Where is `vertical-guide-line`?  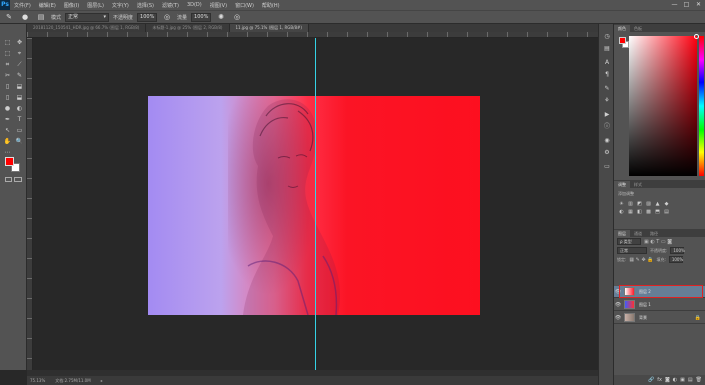
vertical-guide-line is located at coordinates (315, 204).